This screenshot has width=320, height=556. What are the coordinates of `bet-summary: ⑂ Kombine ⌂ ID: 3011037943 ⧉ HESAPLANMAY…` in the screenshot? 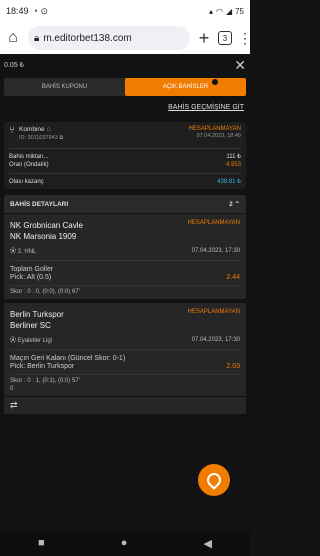 It's located at (125, 155).